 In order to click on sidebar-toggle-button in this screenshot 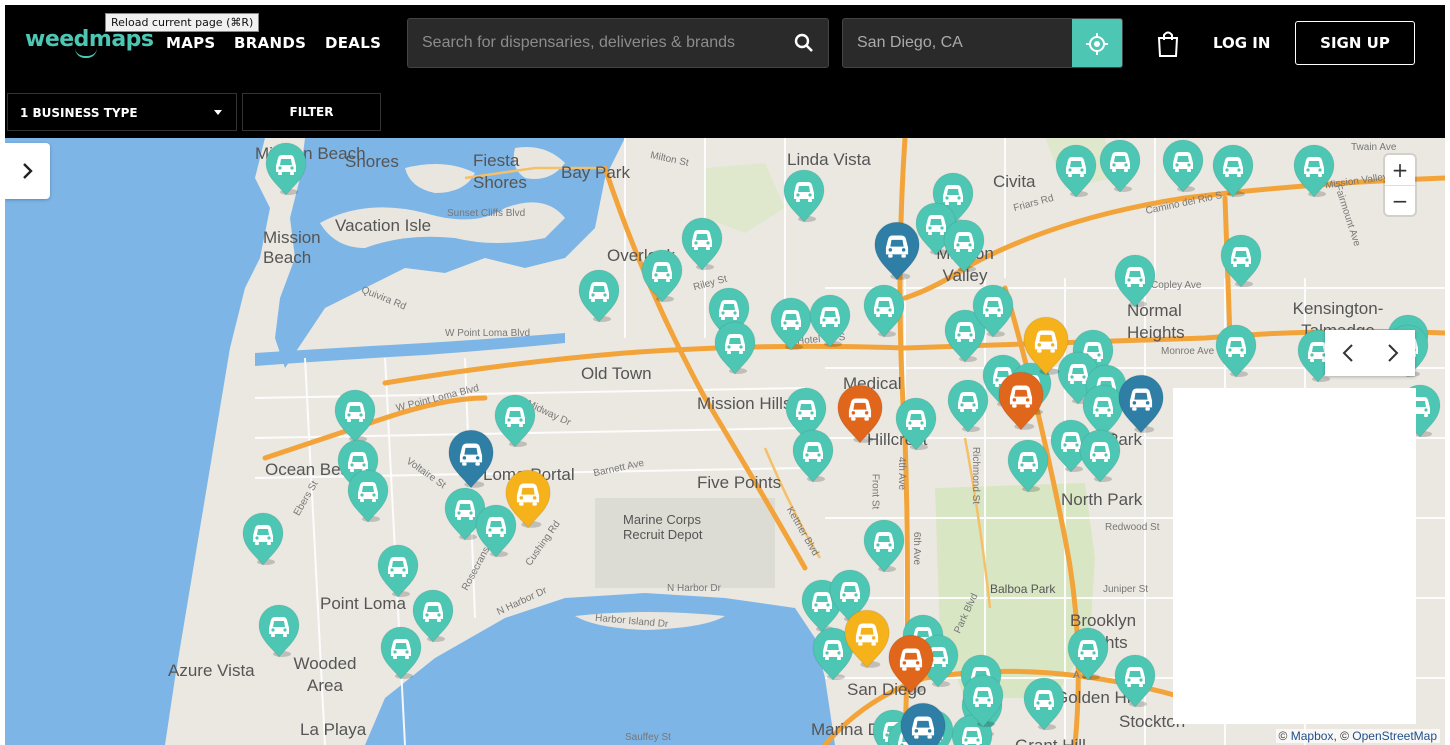, I will do `click(27, 171)`.